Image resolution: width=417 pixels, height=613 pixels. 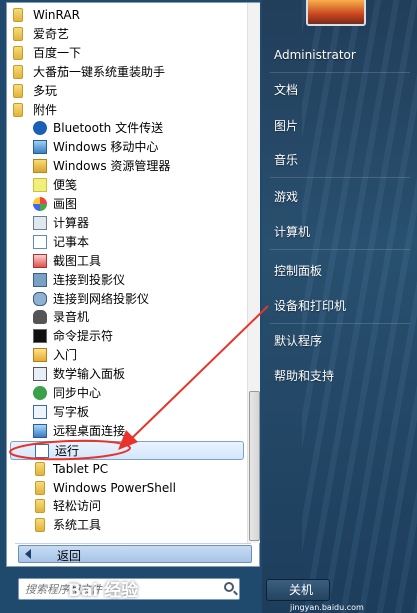 What do you see at coordinates (127, 336) in the screenshot?
I see `program-item: 命令提示符` at bounding box center [127, 336].